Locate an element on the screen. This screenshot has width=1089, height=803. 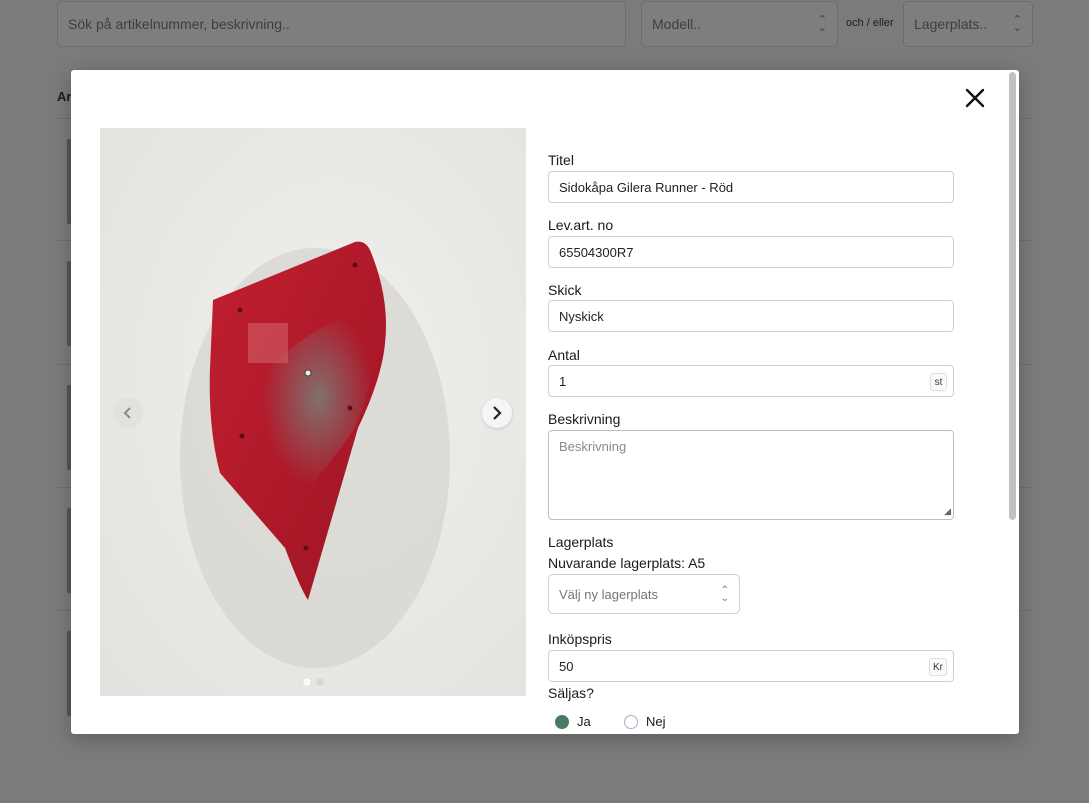
location-select: Lagerplats.. ⌃ ⌄ is located at coordinates (968, 24).